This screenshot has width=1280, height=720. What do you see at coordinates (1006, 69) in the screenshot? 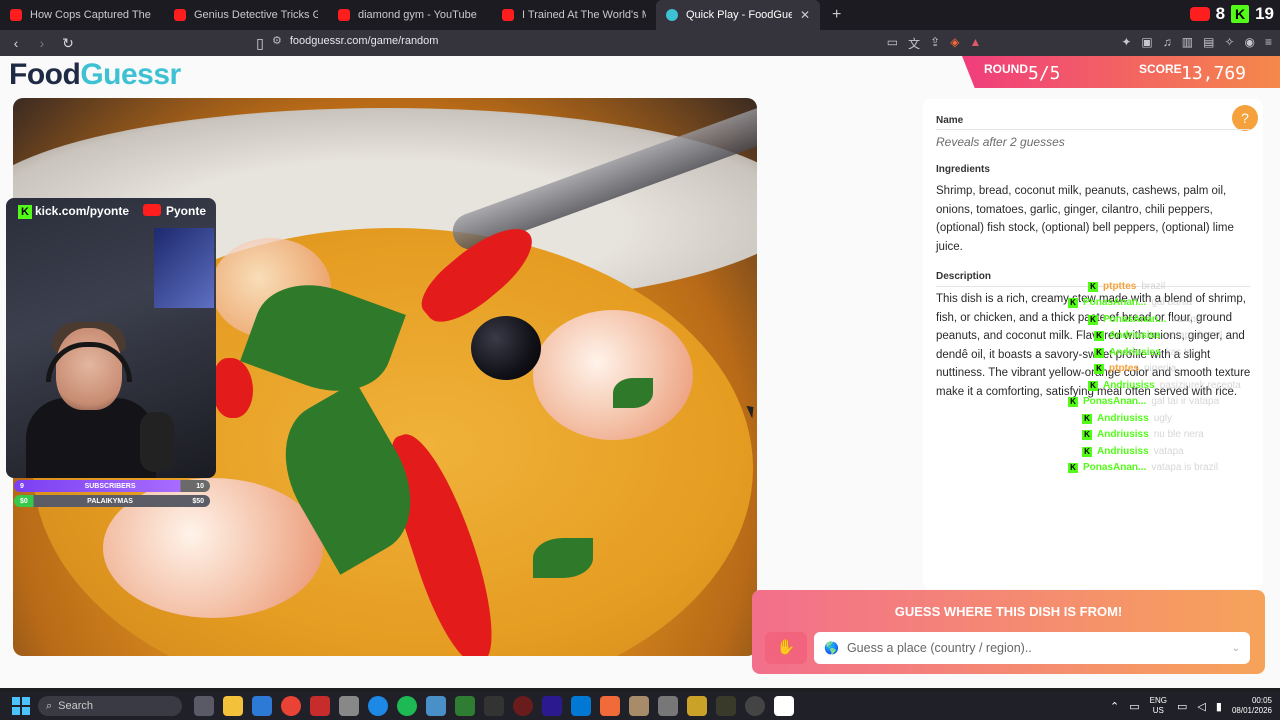
I see `round-label: ROUND` at bounding box center [1006, 69].